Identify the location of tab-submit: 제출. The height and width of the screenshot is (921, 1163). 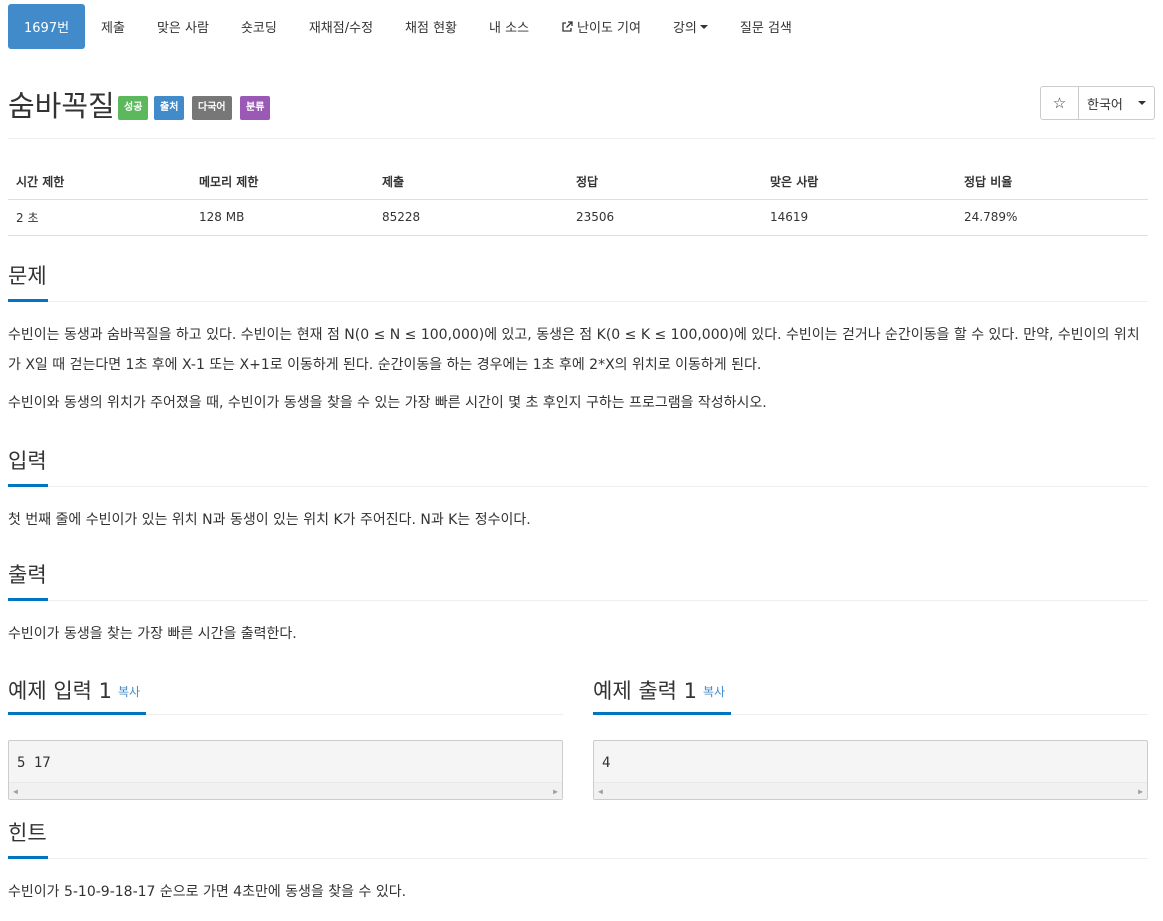
(113, 26).